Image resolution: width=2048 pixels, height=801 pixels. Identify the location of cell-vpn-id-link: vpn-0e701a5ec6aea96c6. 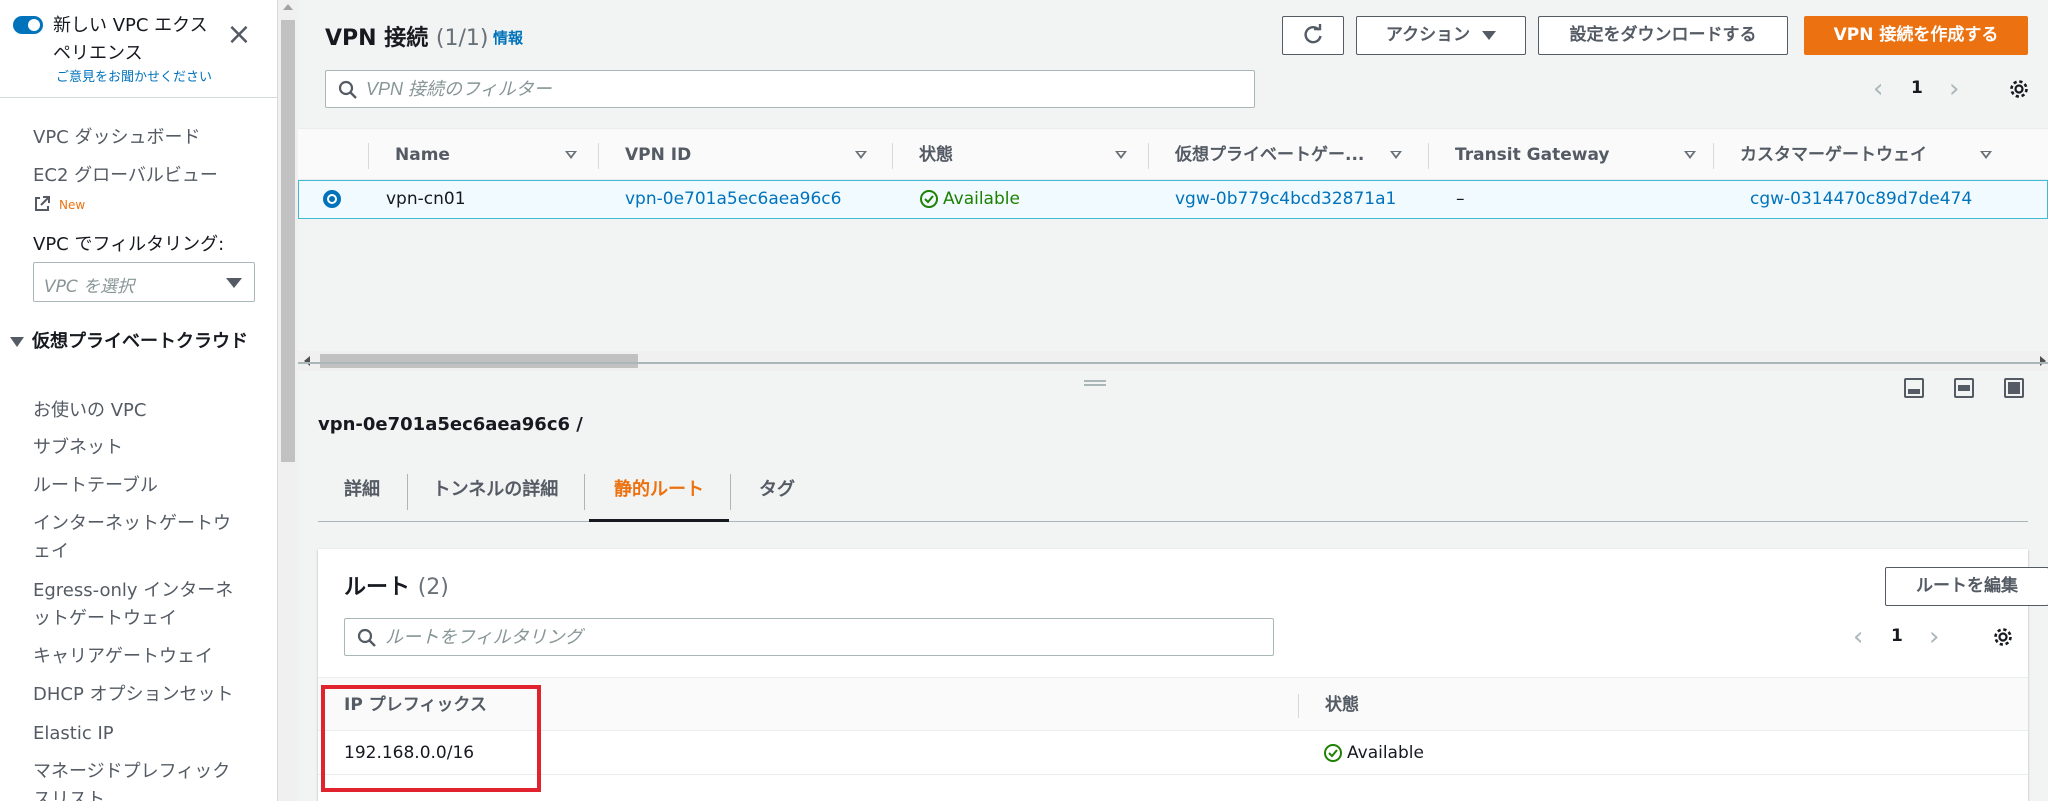
(733, 199).